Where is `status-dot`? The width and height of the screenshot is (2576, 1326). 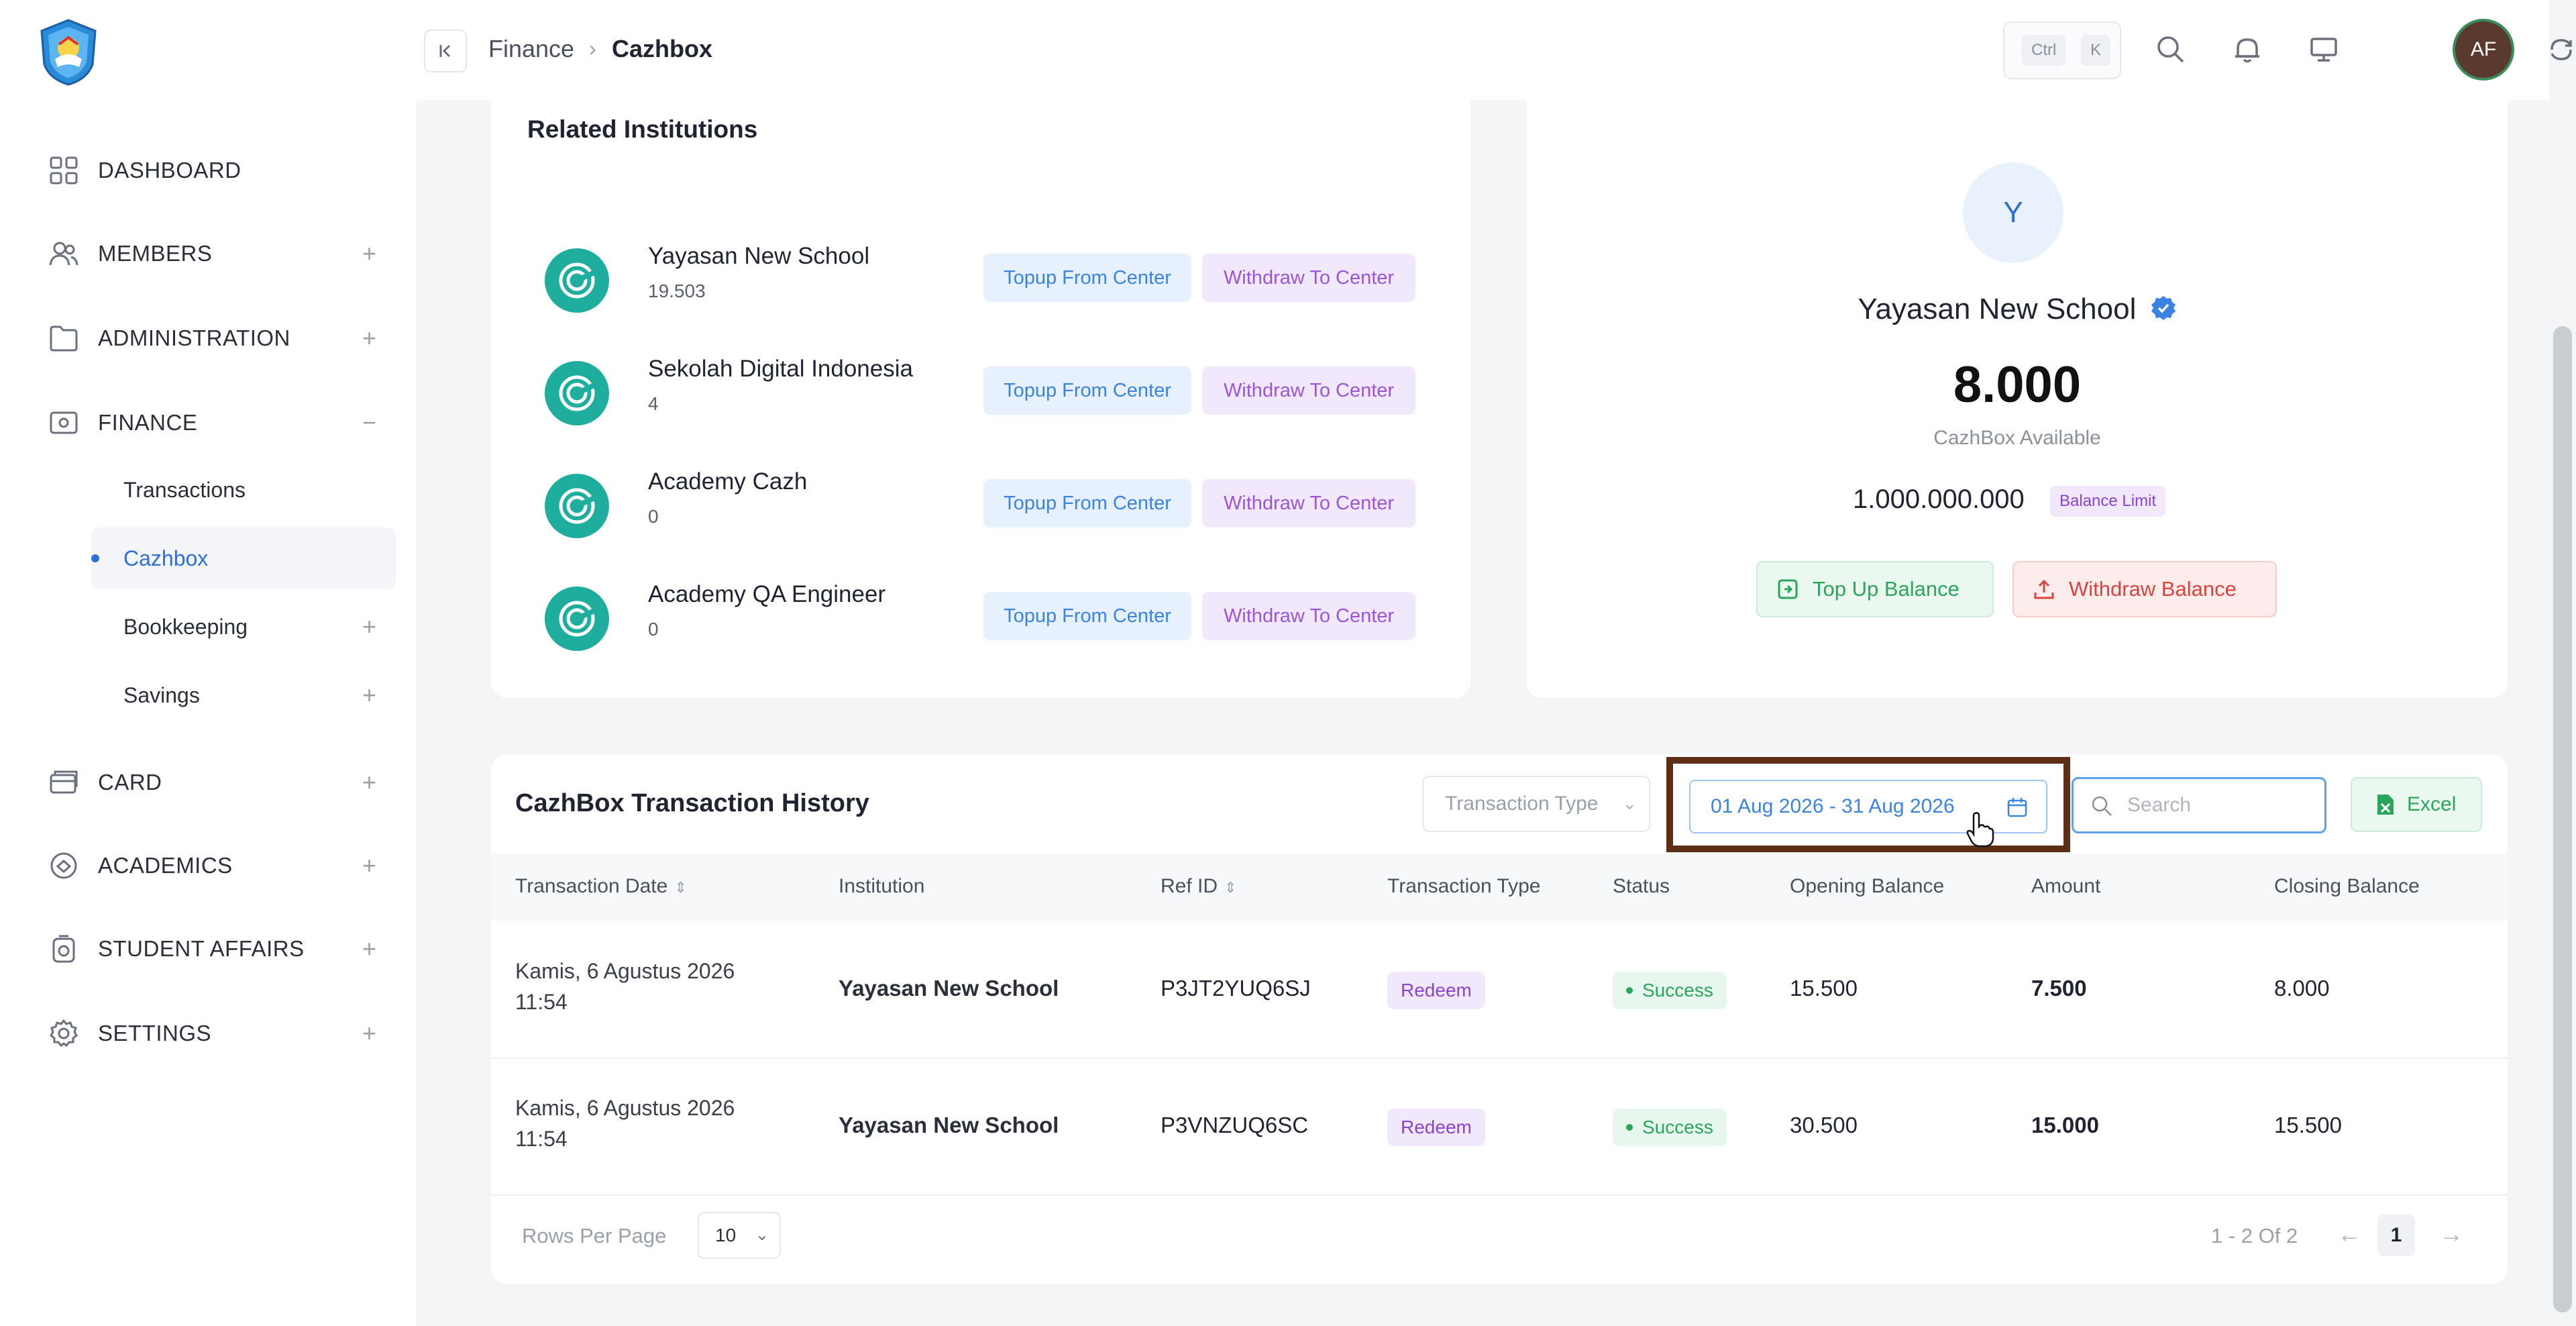 status-dot is located at coordinates (1629, 1127).